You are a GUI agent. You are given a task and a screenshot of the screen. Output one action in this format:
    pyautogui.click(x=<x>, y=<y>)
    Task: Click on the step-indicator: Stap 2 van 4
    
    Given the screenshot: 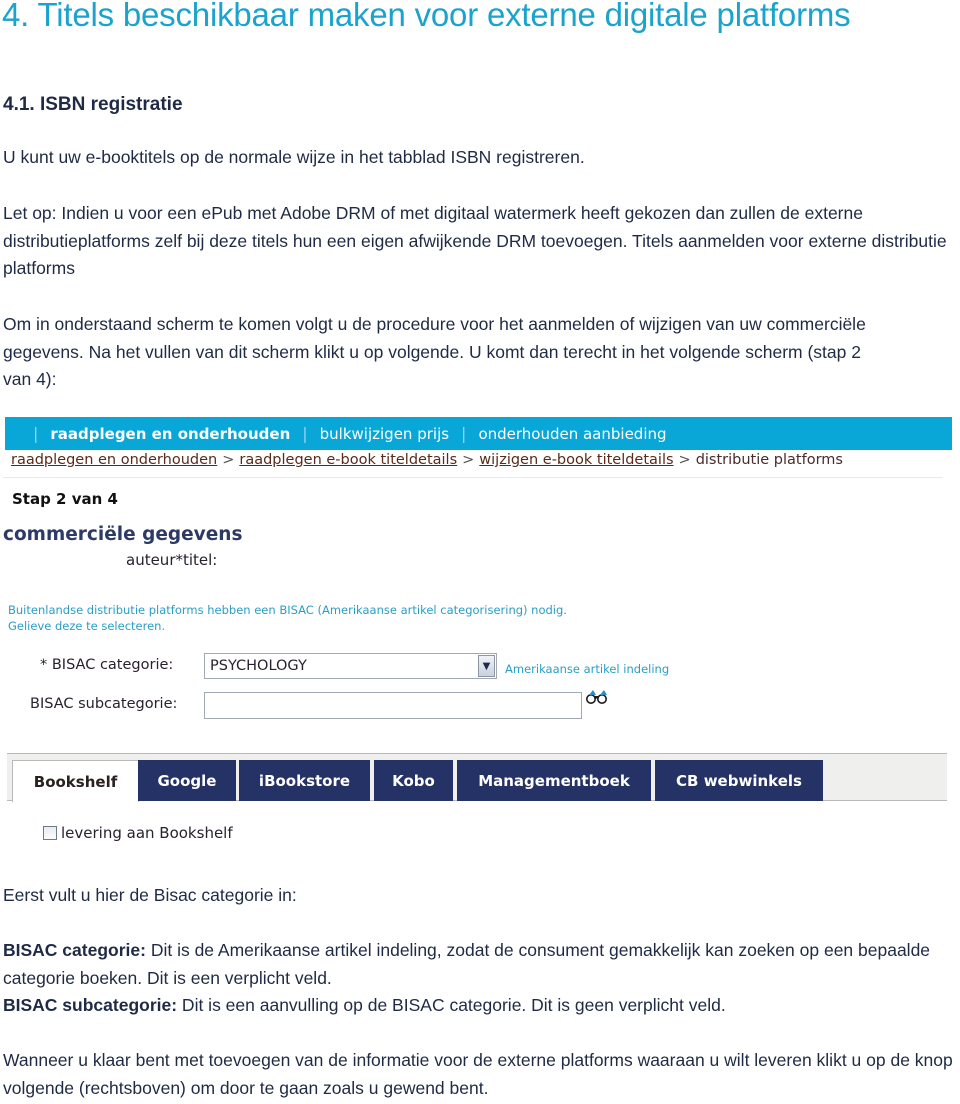 What is the action you would take?
    pyautogui.click(x=65, y=499)
    